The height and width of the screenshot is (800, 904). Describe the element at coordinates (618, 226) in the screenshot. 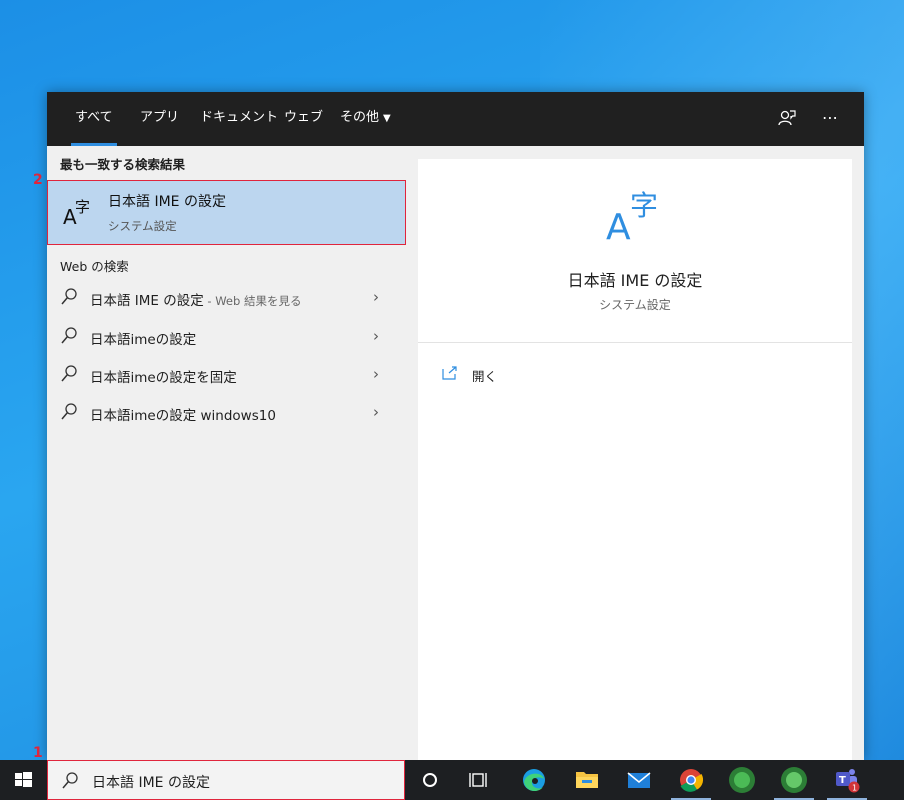

I see `svg-text: A` at that location.